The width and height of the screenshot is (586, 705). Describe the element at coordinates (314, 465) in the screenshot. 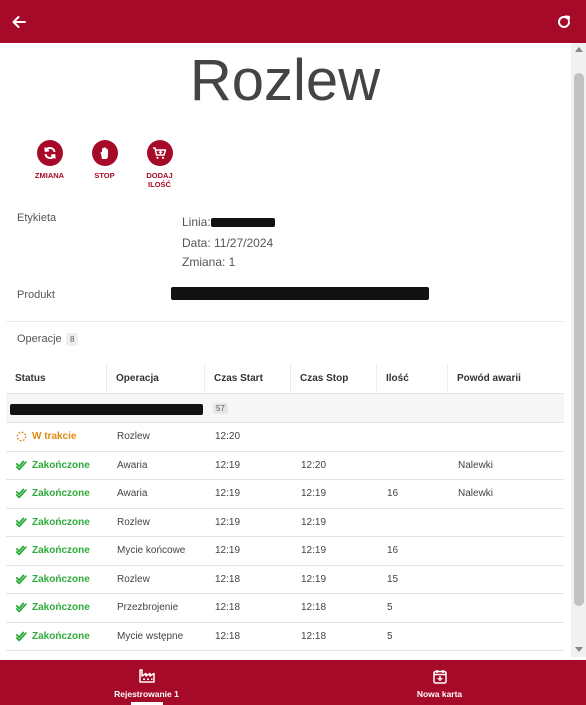

I see `cell-stop: 12:20` at that location.